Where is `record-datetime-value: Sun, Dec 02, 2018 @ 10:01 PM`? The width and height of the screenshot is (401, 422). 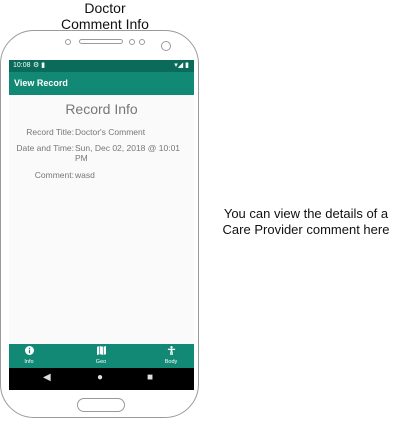
record-datetime-value: Sun, Dec 02, 2018 @ 10:01 PM is located at coordinates (128, 153).